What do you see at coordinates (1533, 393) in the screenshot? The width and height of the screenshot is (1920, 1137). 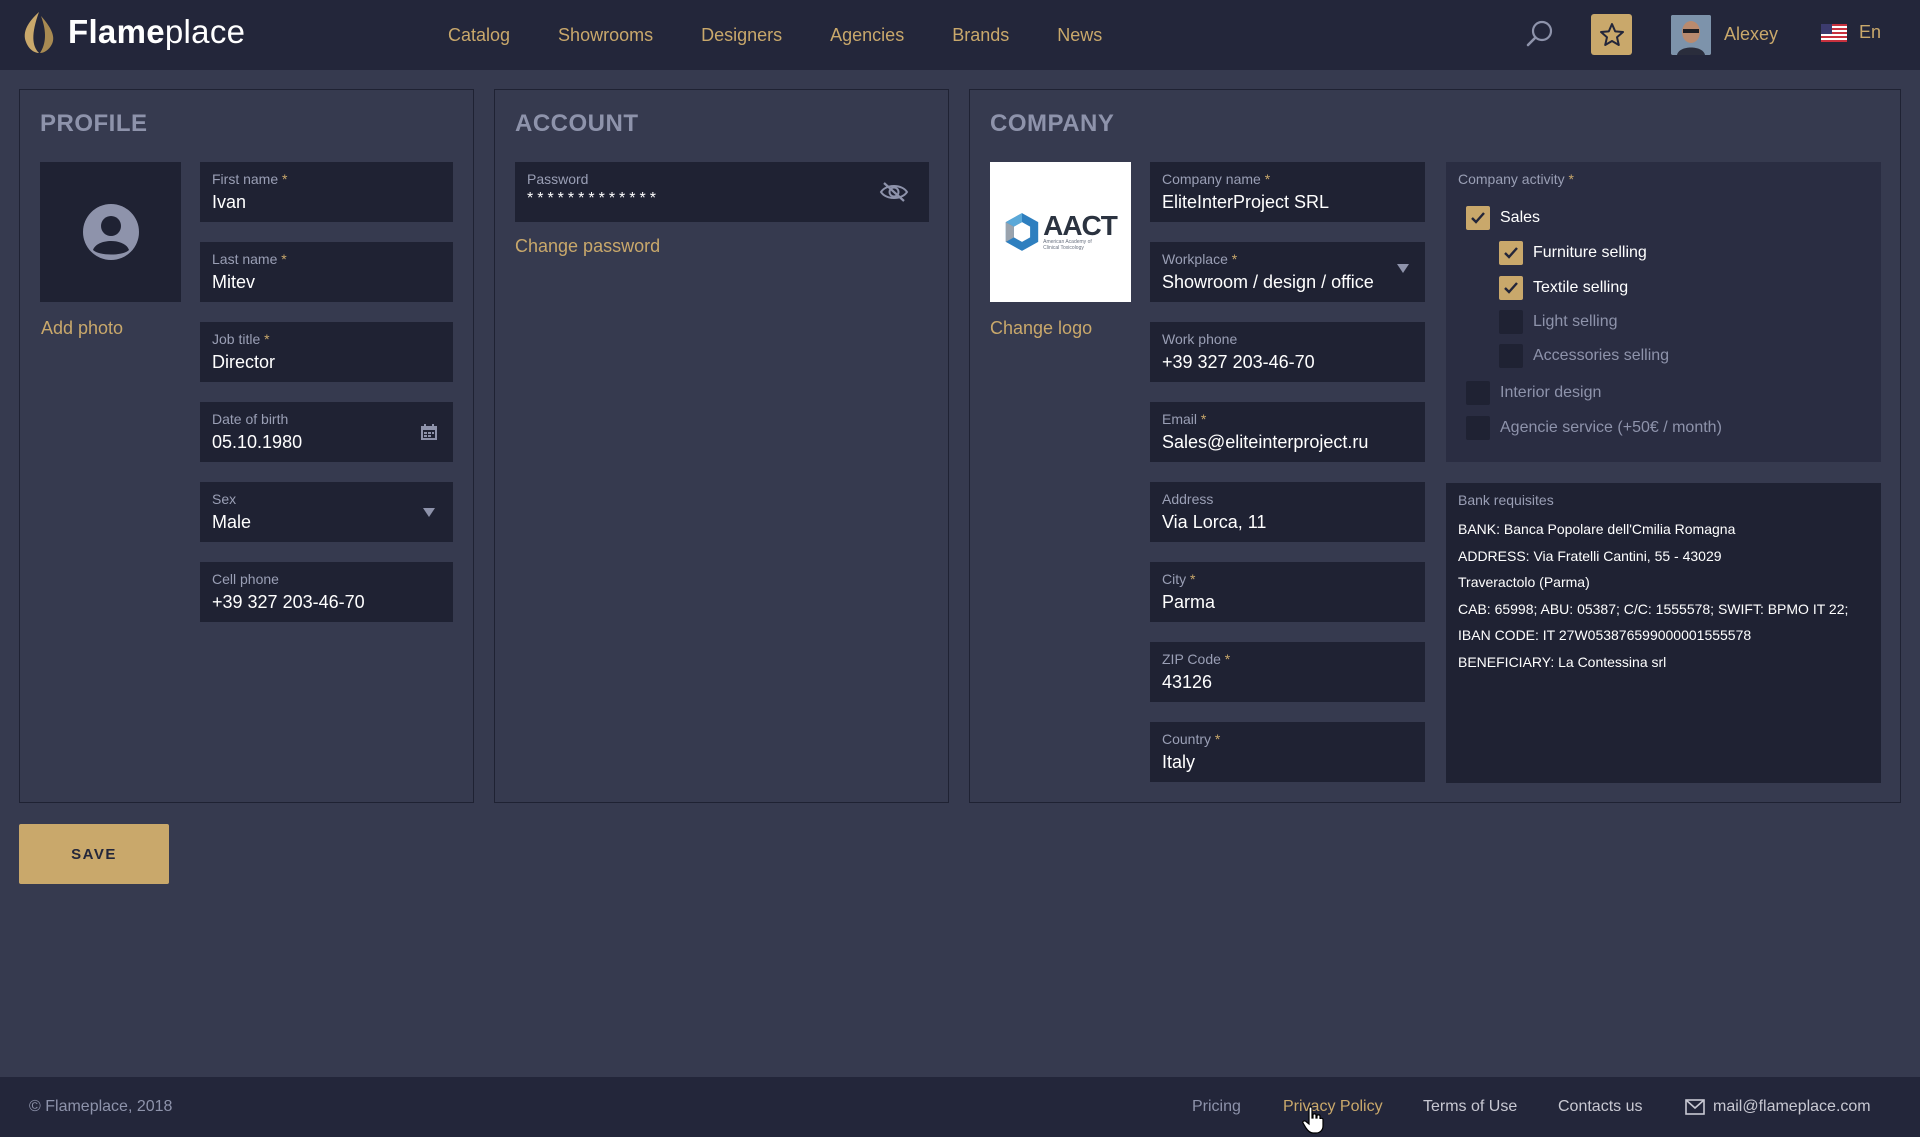 I see `activity-interior-design: Interior design` at bounding box center [1533, 393].